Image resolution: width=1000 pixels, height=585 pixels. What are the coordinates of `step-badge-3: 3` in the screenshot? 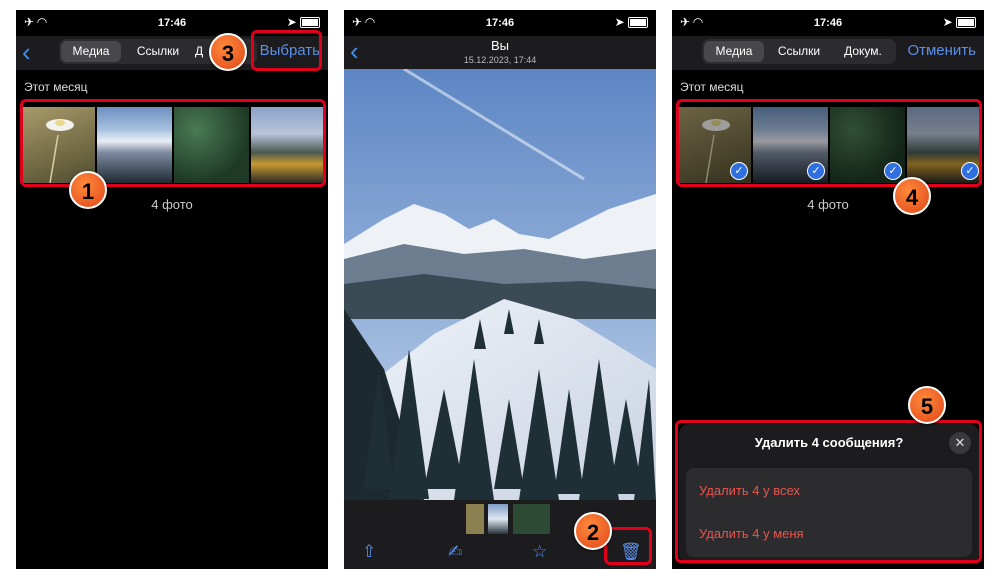 It's located at (228, 52).